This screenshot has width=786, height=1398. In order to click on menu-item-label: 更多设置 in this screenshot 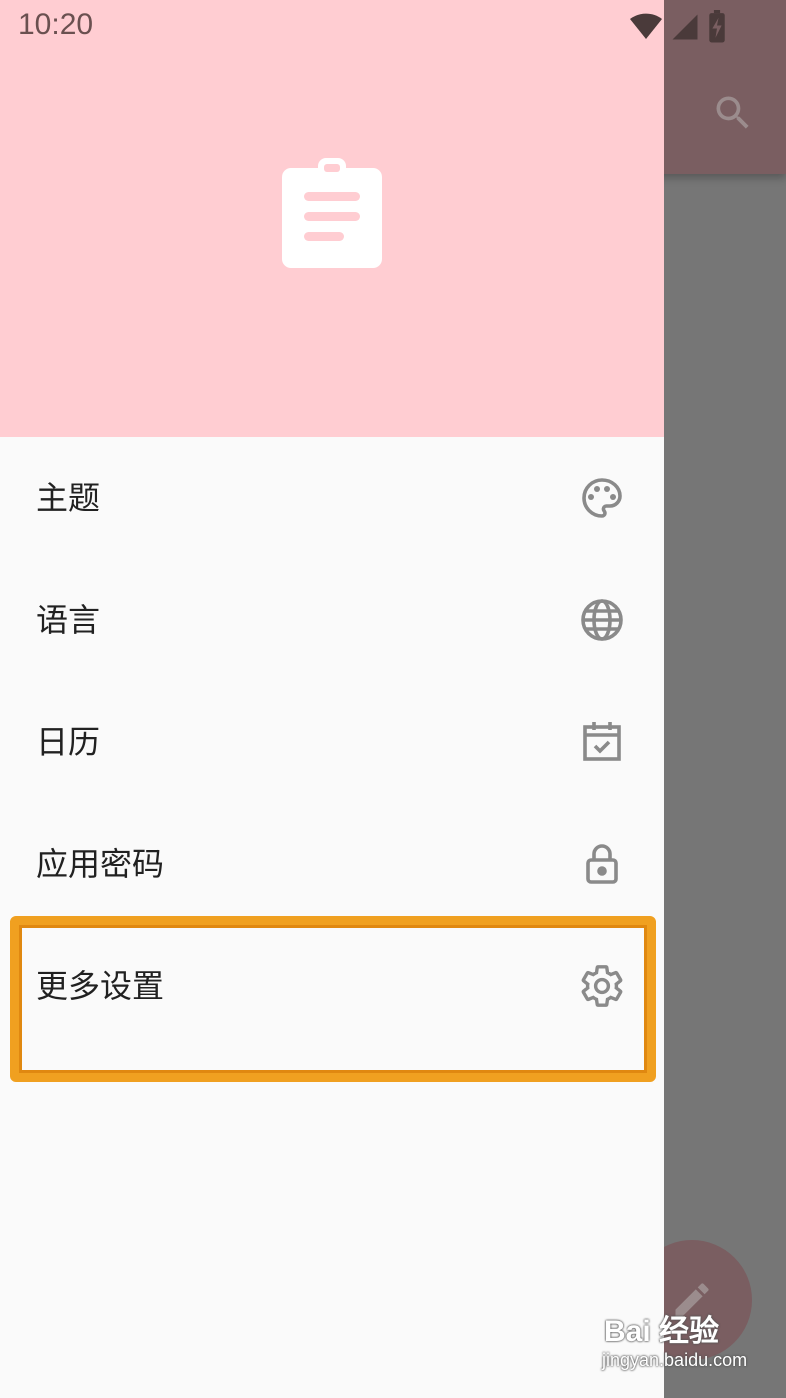, I will do `click(100, 986)`.